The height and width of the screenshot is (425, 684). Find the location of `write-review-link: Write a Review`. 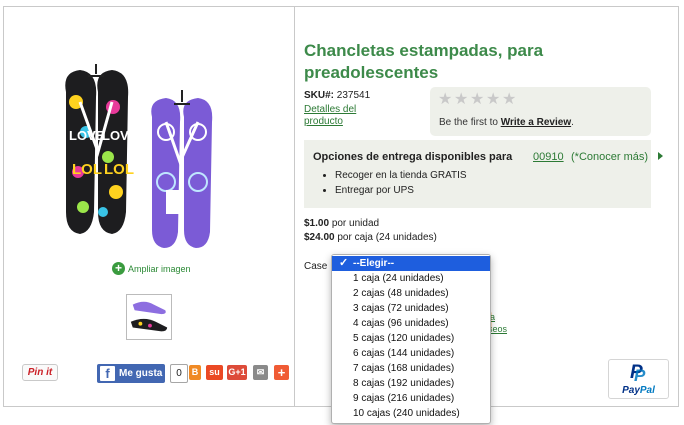

write-review-link: Write a Review is located at coordinates (536, 122).